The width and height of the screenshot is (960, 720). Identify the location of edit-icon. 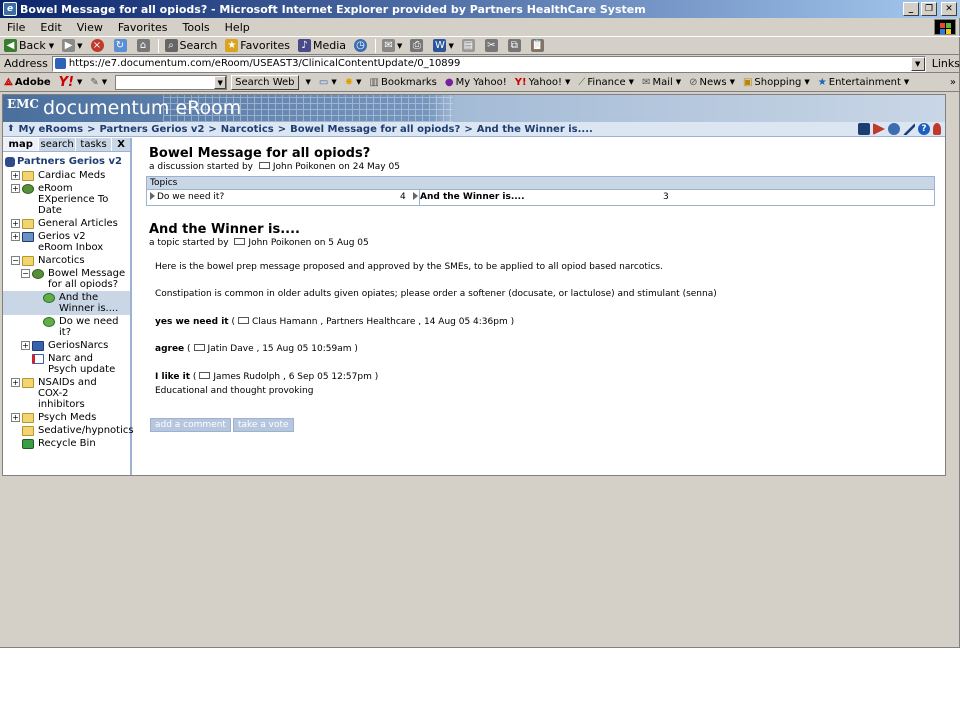
(909, 129).